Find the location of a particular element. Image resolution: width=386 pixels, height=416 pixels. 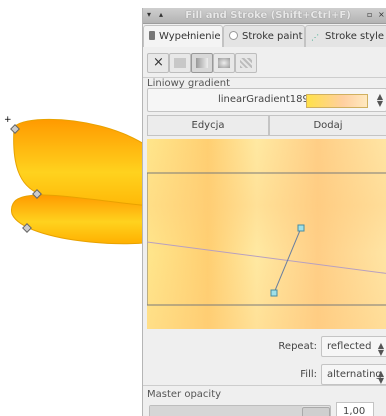

gradient-selector: linearGradient1895 ▲ ▼ is located at coordinates (266, 100).